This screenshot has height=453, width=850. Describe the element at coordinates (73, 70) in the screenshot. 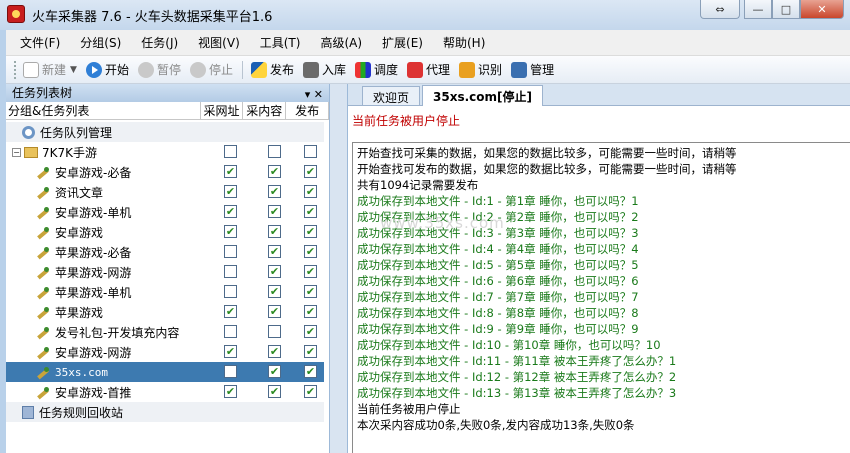

I see `chevron-down-icon: ▼` at that location.